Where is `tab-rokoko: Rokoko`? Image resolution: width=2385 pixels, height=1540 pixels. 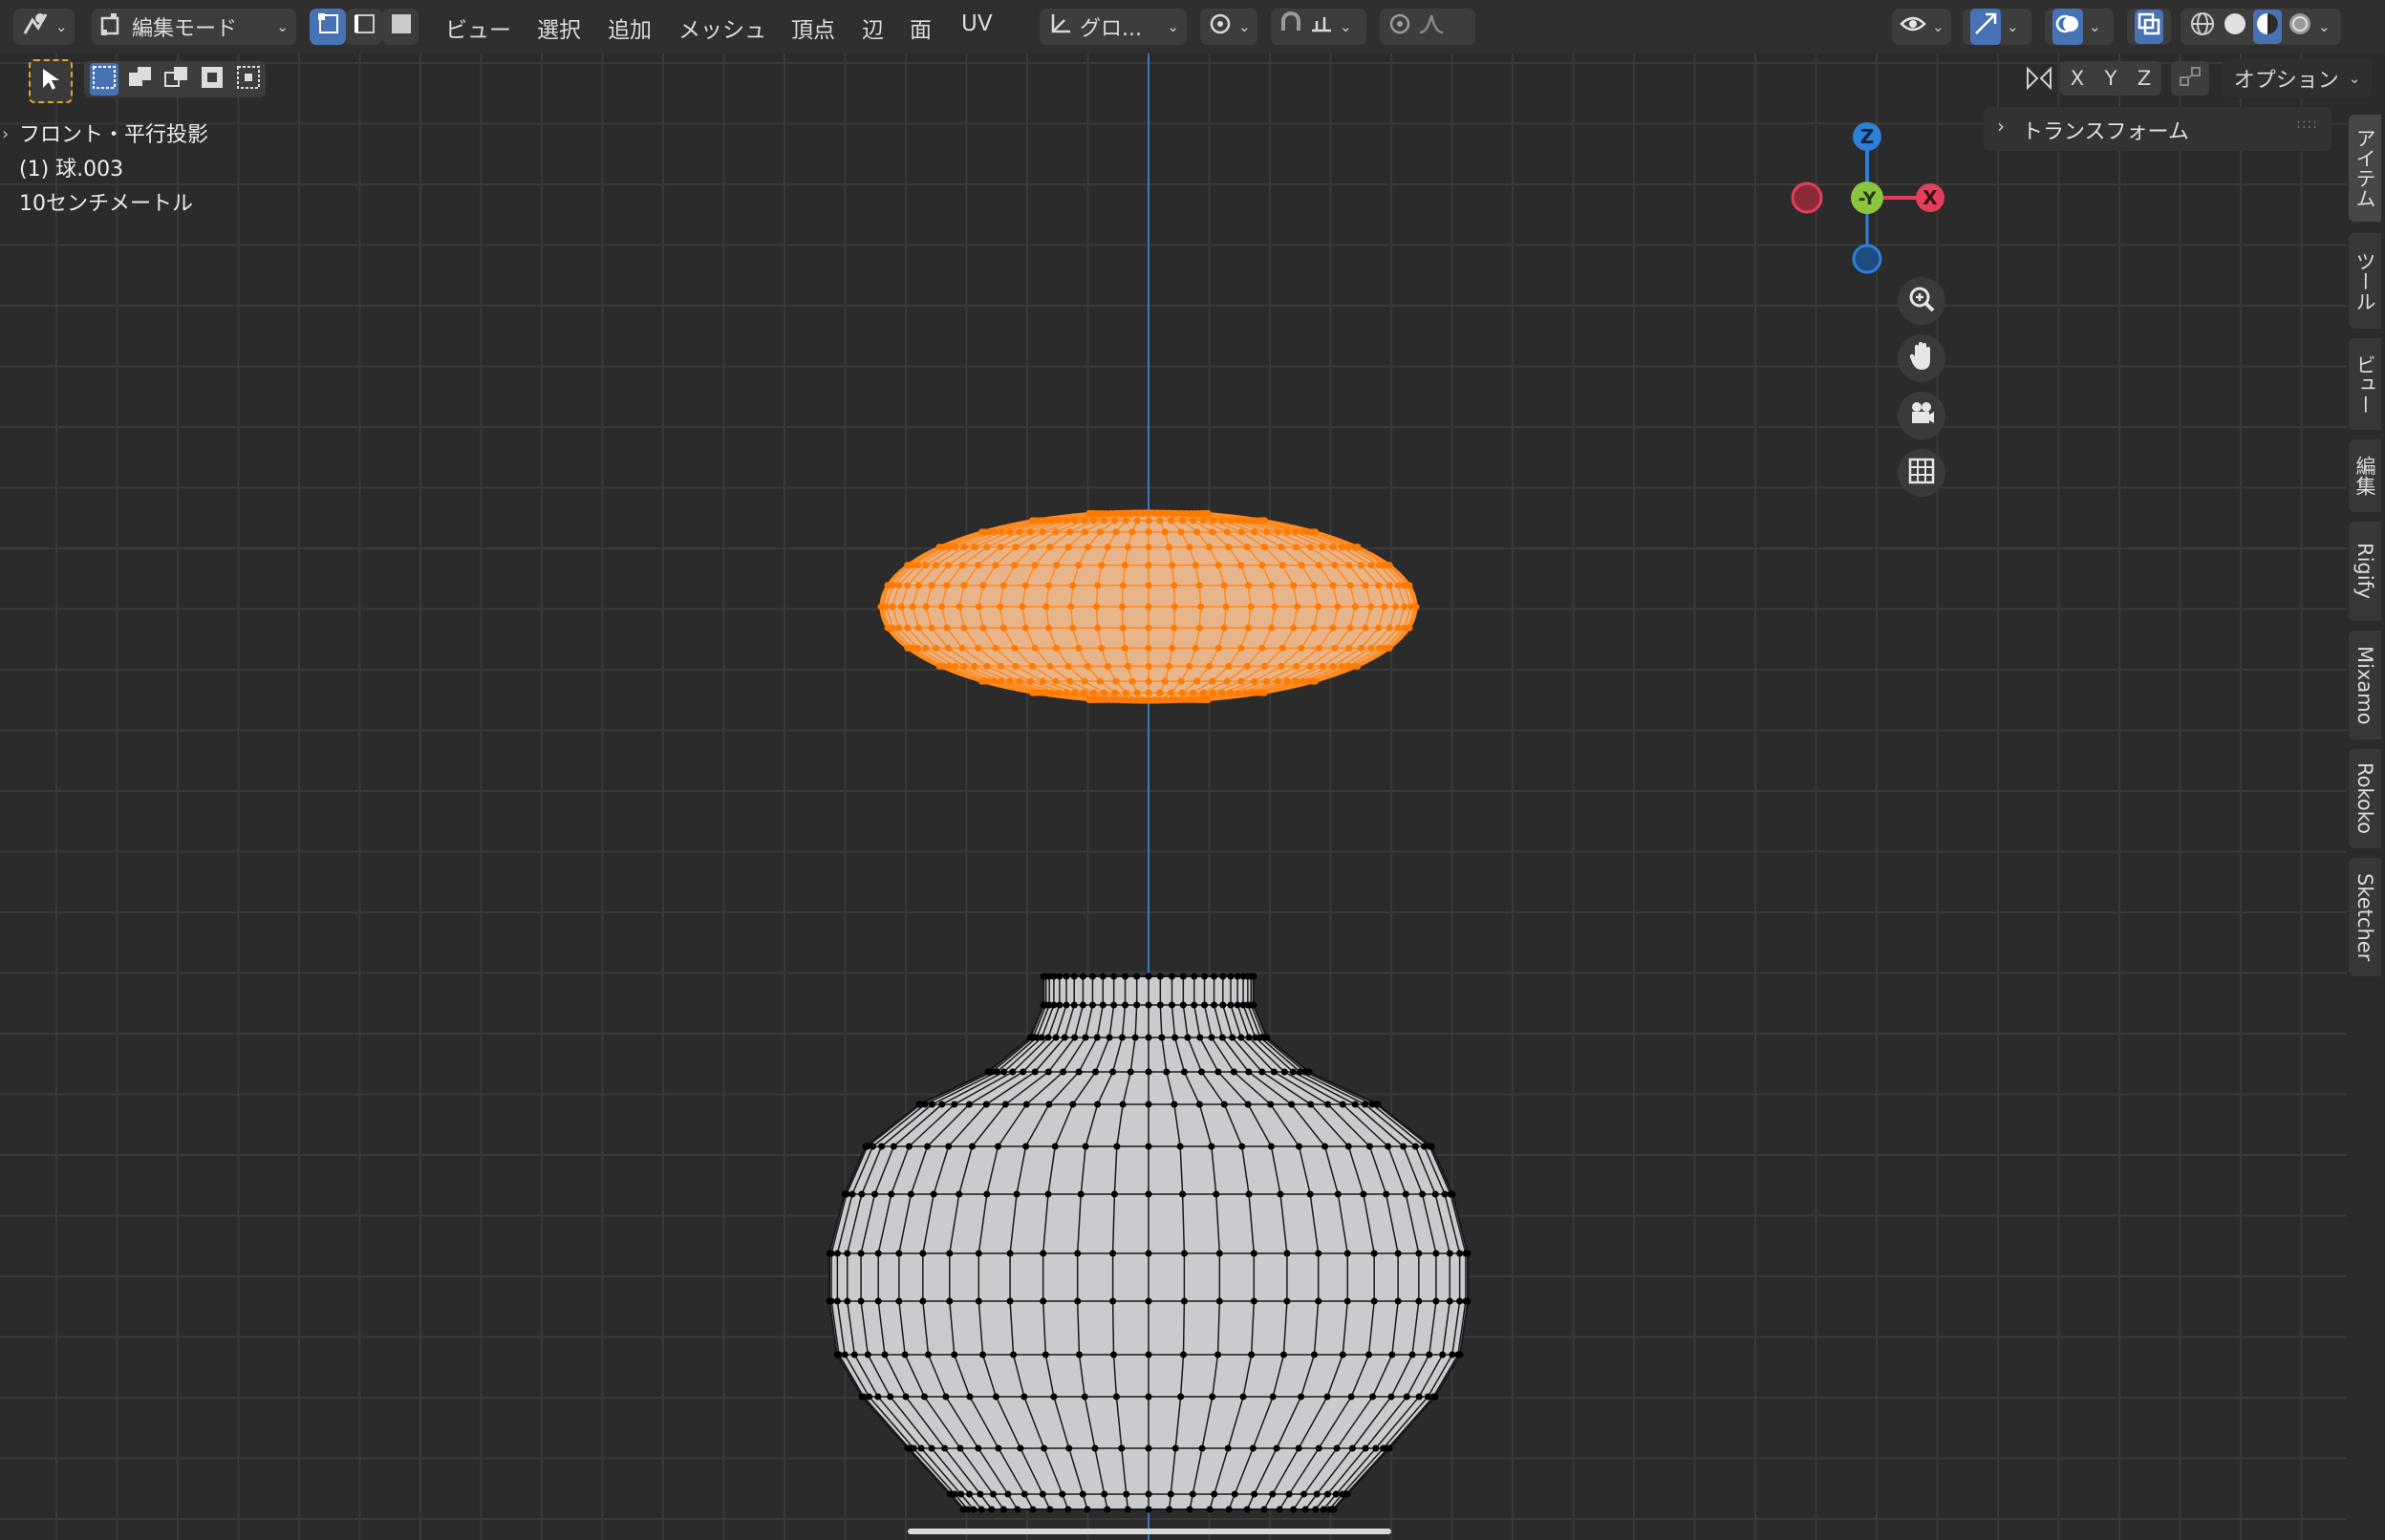 tab-rokoko: Rokoko is located at coordinates (2365, 798).